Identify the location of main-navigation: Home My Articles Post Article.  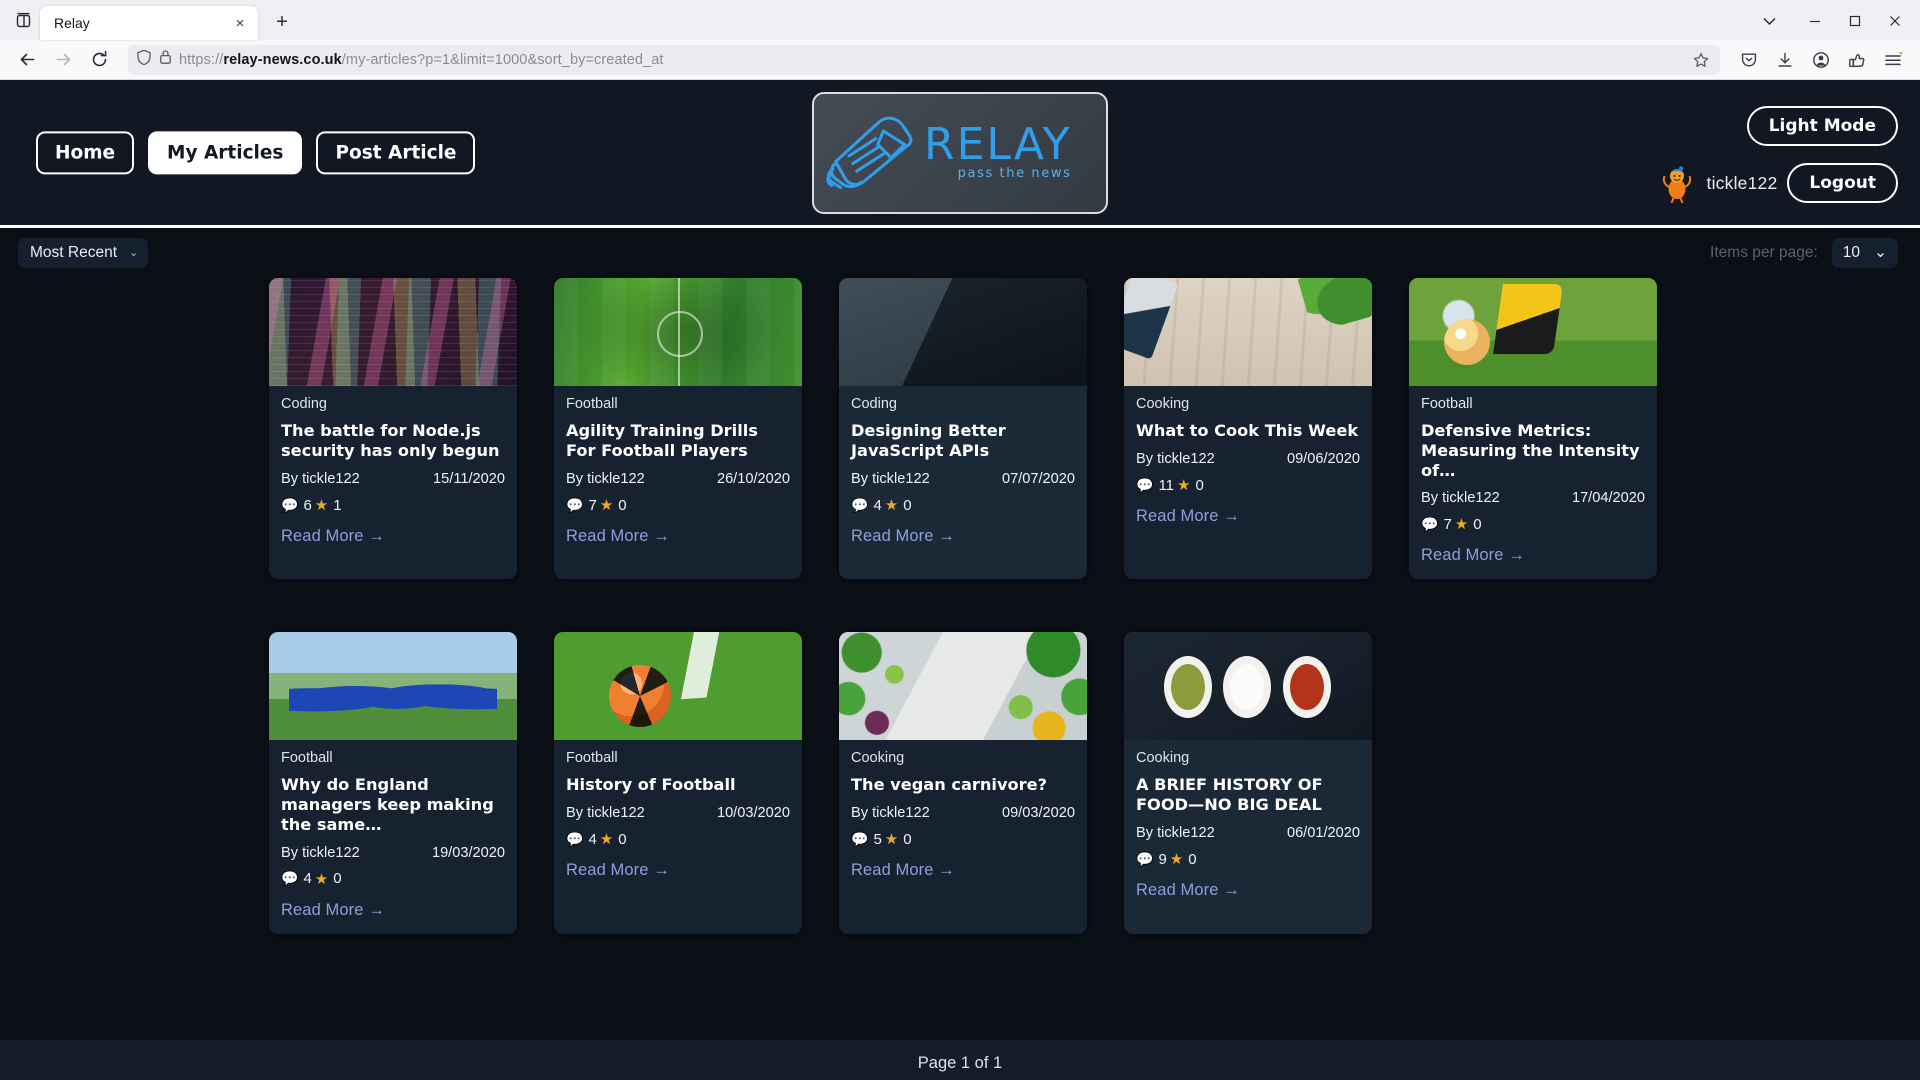
(256, 152).